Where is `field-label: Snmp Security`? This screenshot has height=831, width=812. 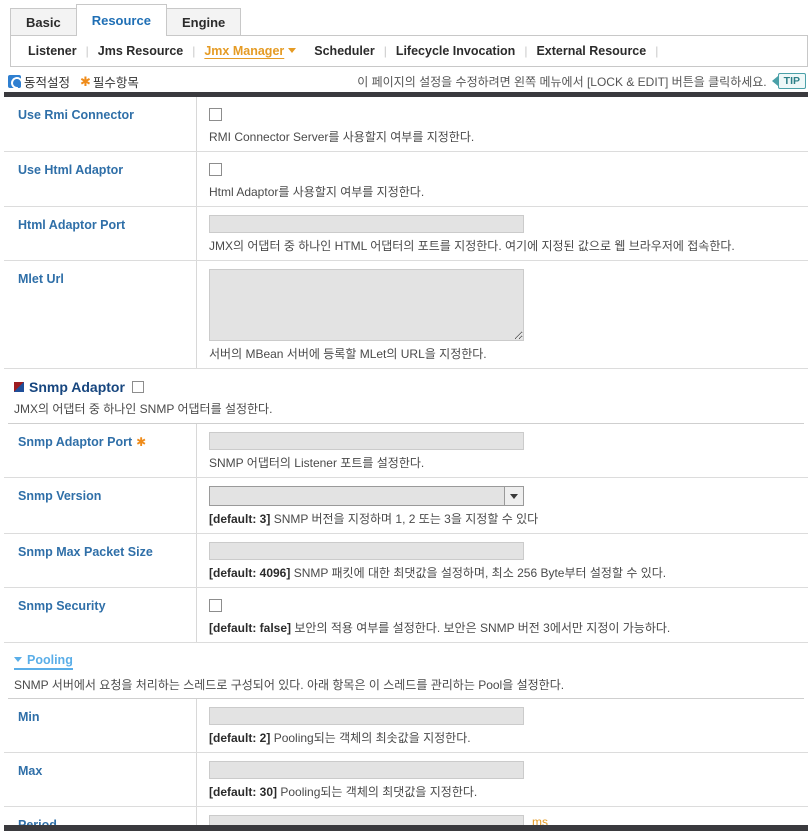 field-label: Snmp Security is located at coordinates (62, 606).